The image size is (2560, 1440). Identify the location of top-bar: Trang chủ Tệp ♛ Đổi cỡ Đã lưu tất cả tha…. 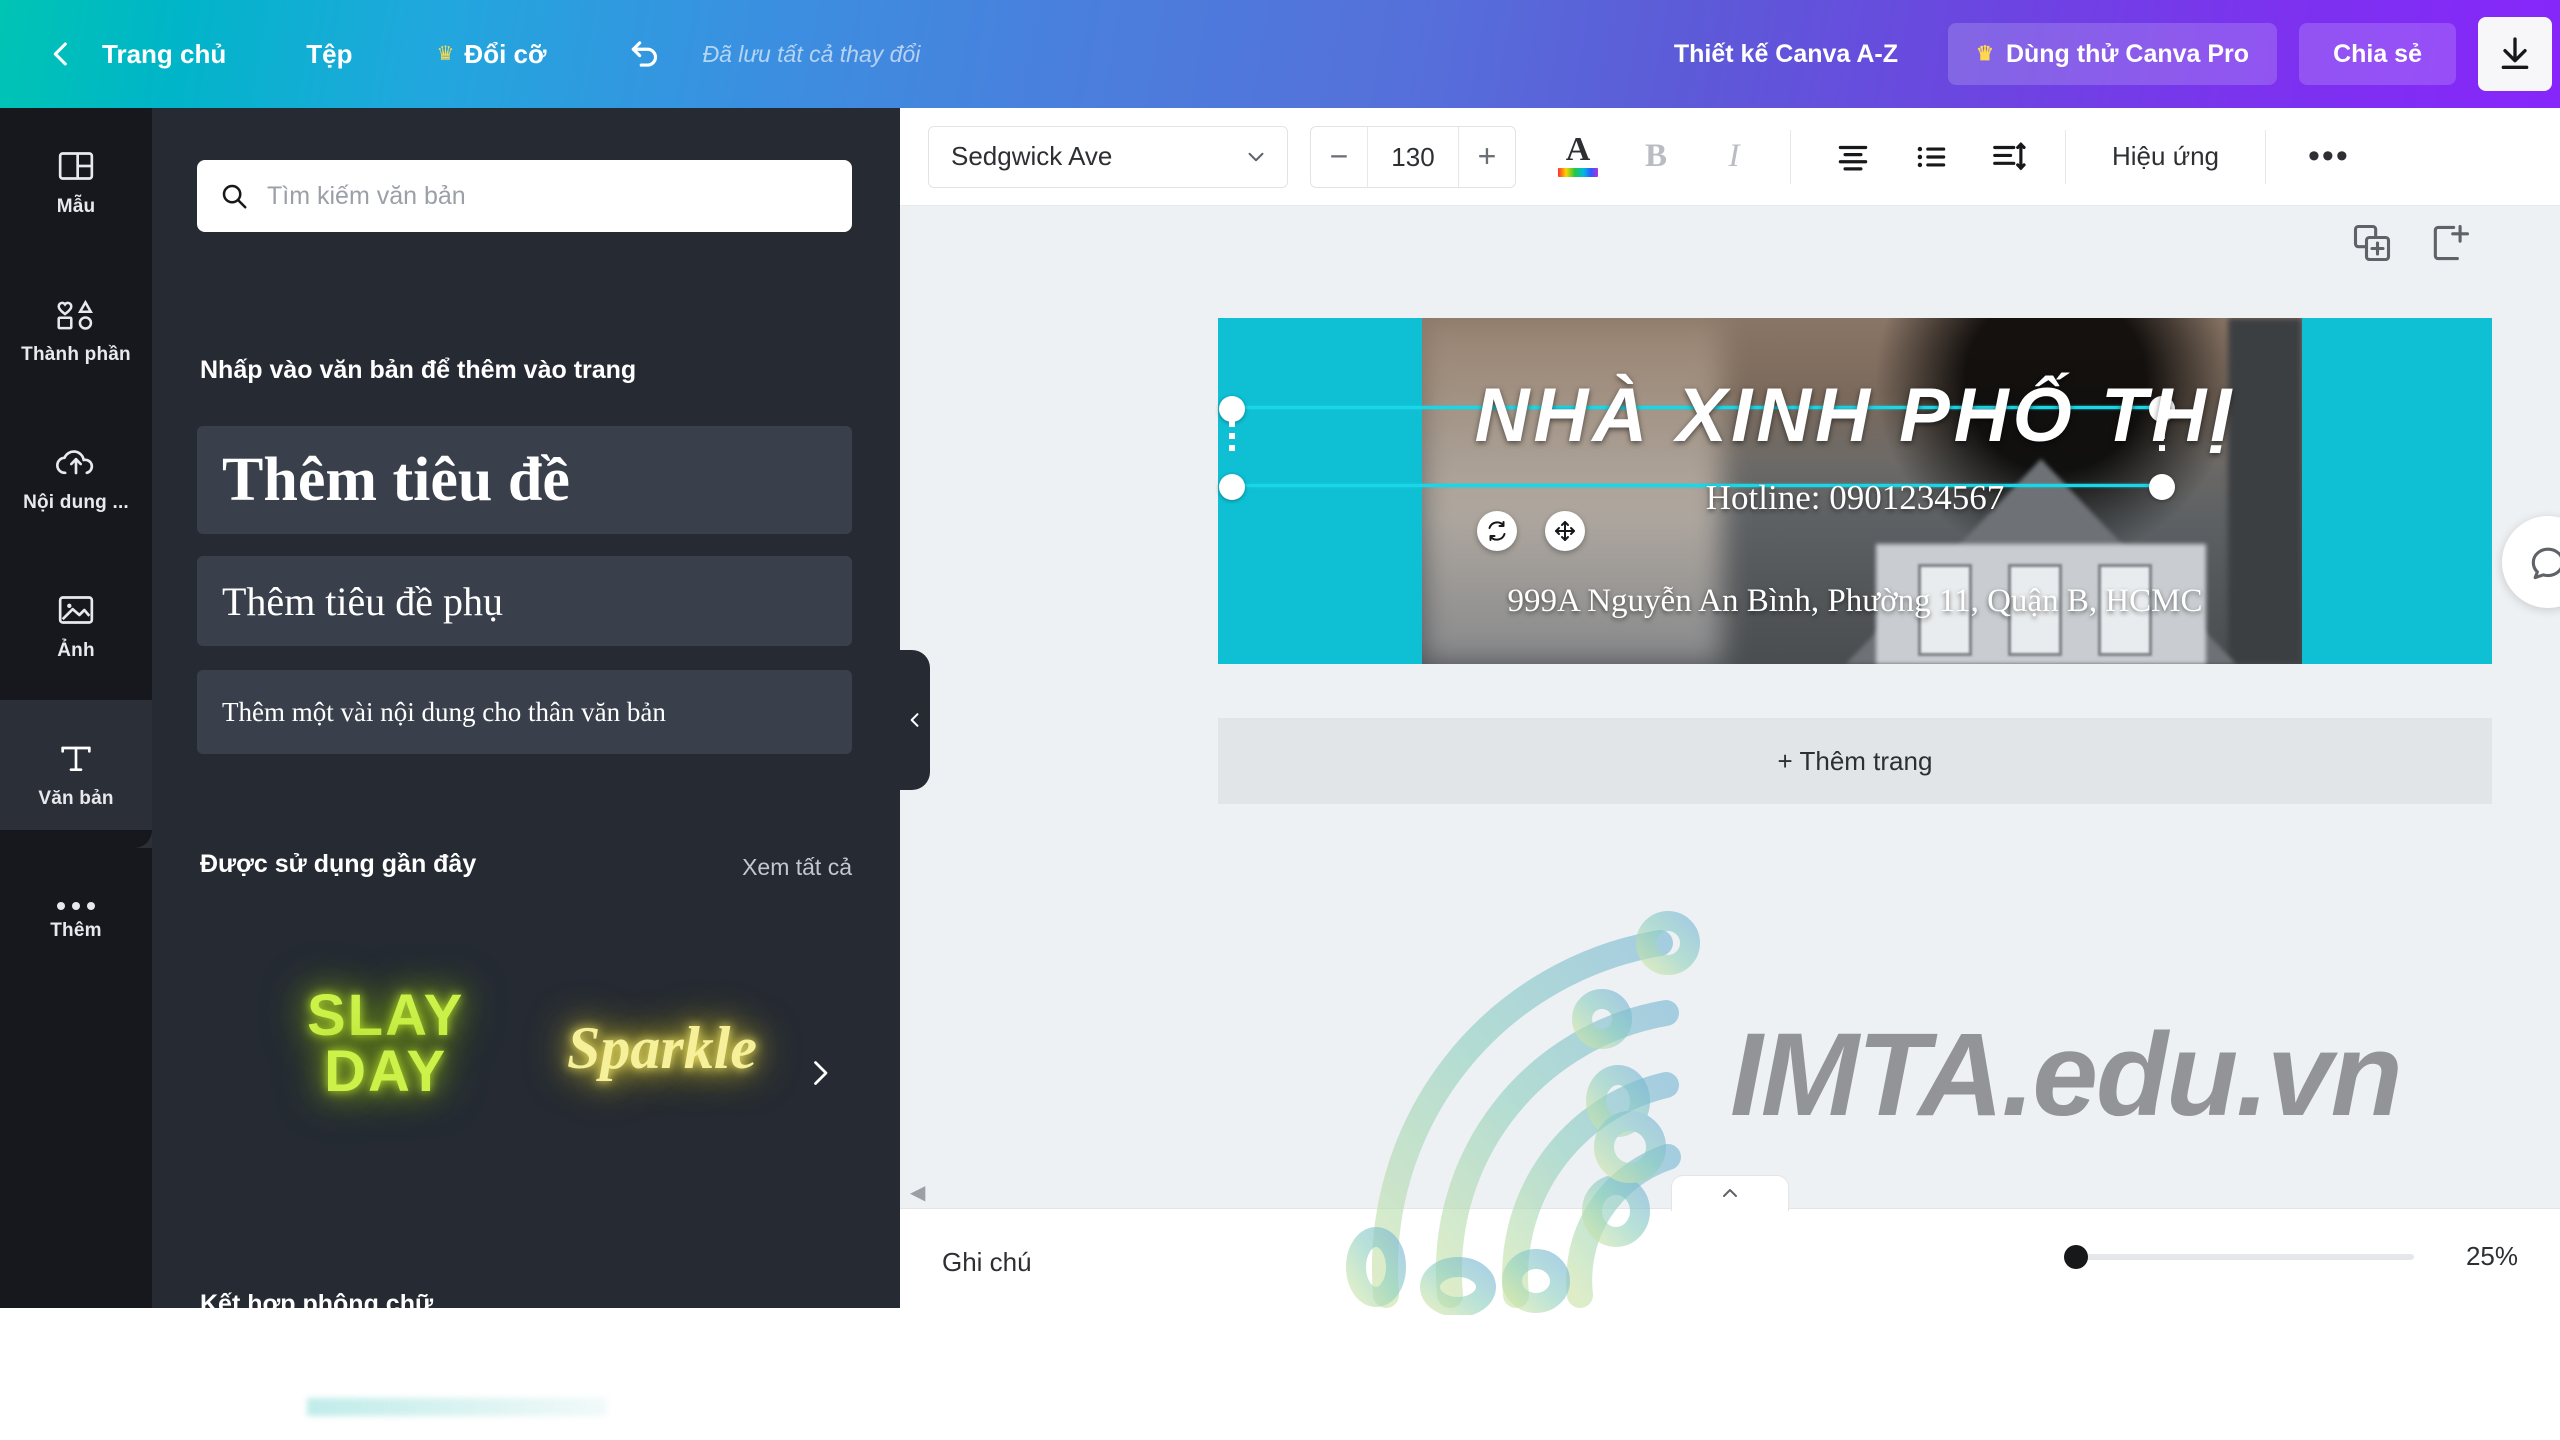
(1280, 54).